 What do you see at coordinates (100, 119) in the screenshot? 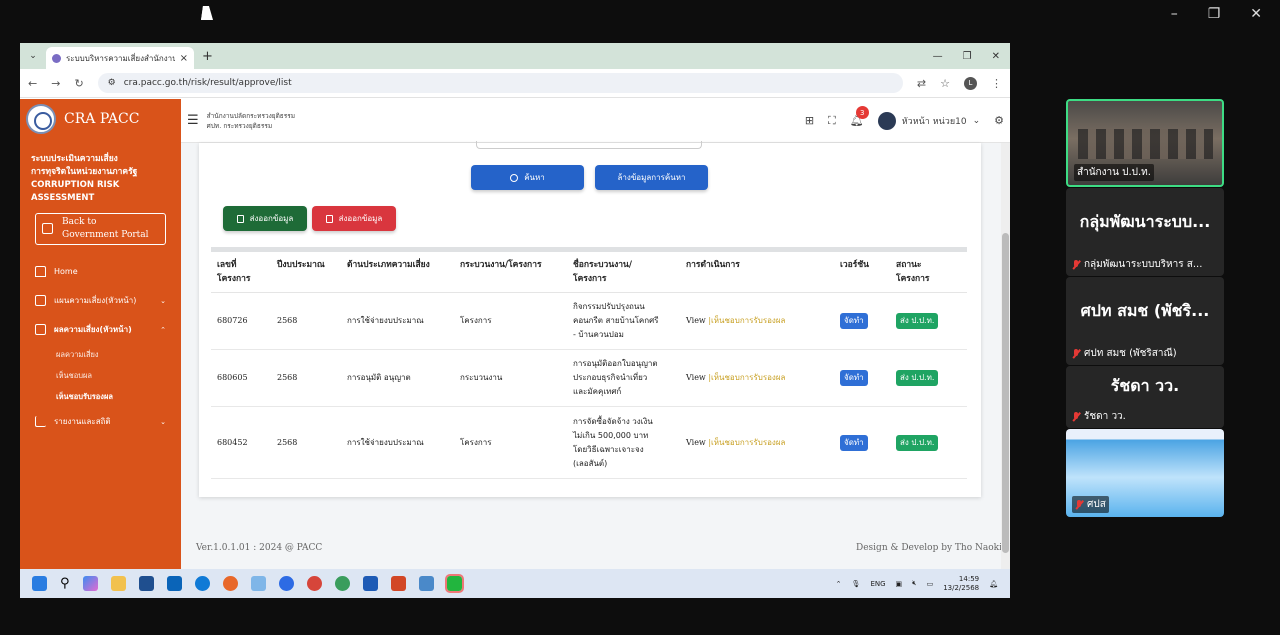
I see `brand: CRA PACC` at bounding box center [100, 119].